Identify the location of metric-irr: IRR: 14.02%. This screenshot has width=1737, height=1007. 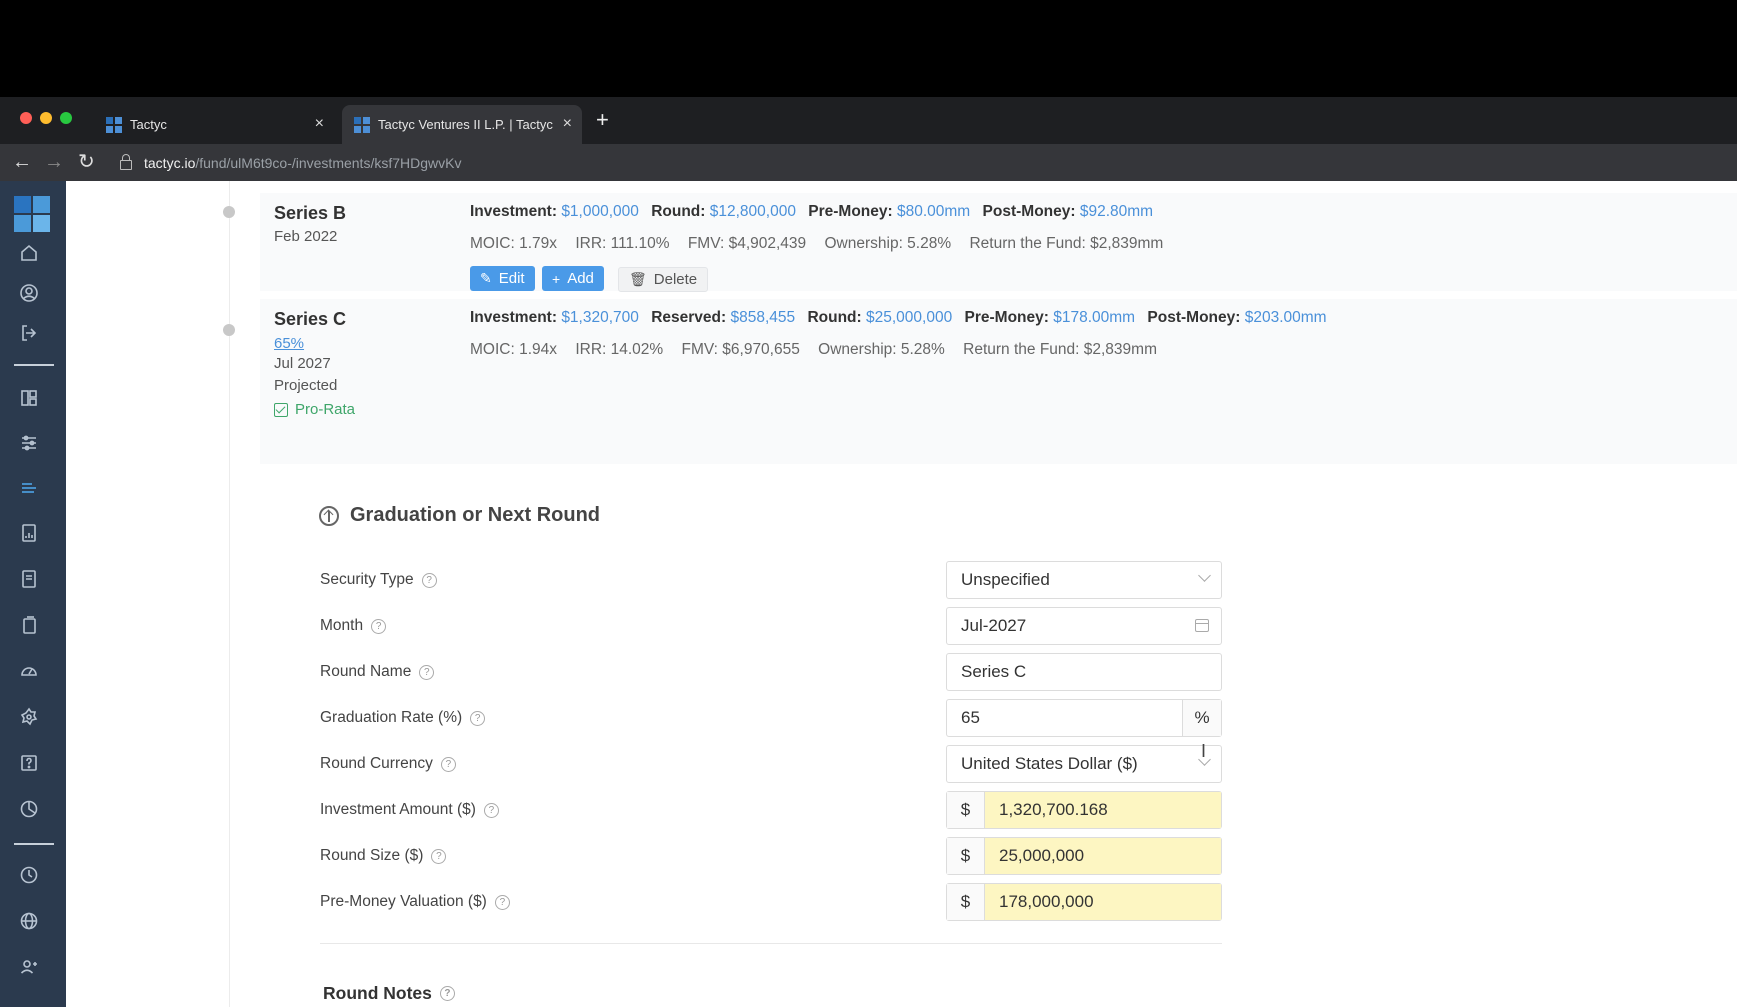
(619, 349).